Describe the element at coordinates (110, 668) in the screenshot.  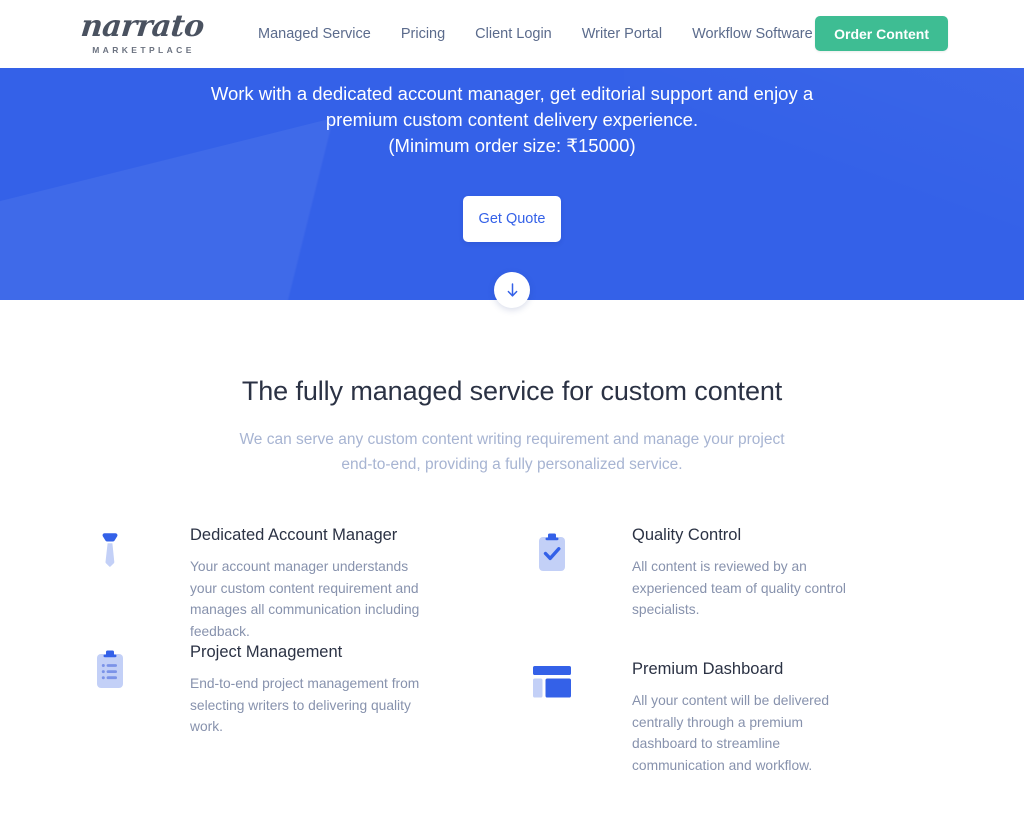
I see `clipboard-list-icon` at that location.